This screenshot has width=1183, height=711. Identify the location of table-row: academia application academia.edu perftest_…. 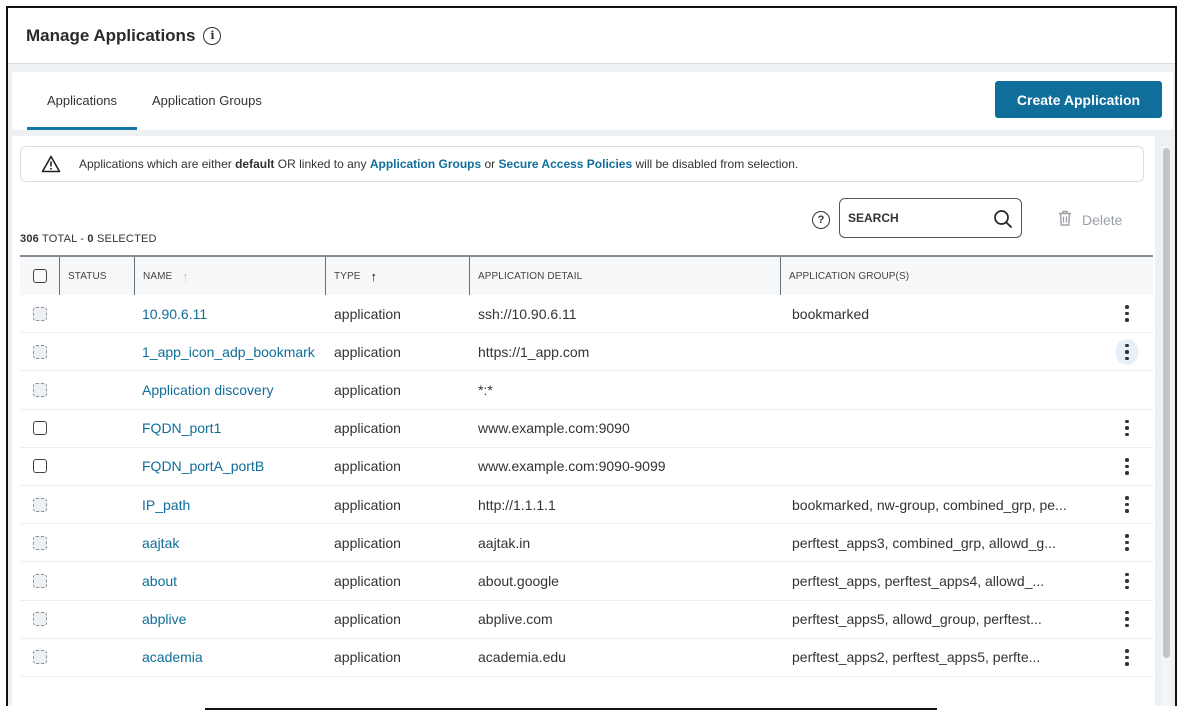
(586, 658).